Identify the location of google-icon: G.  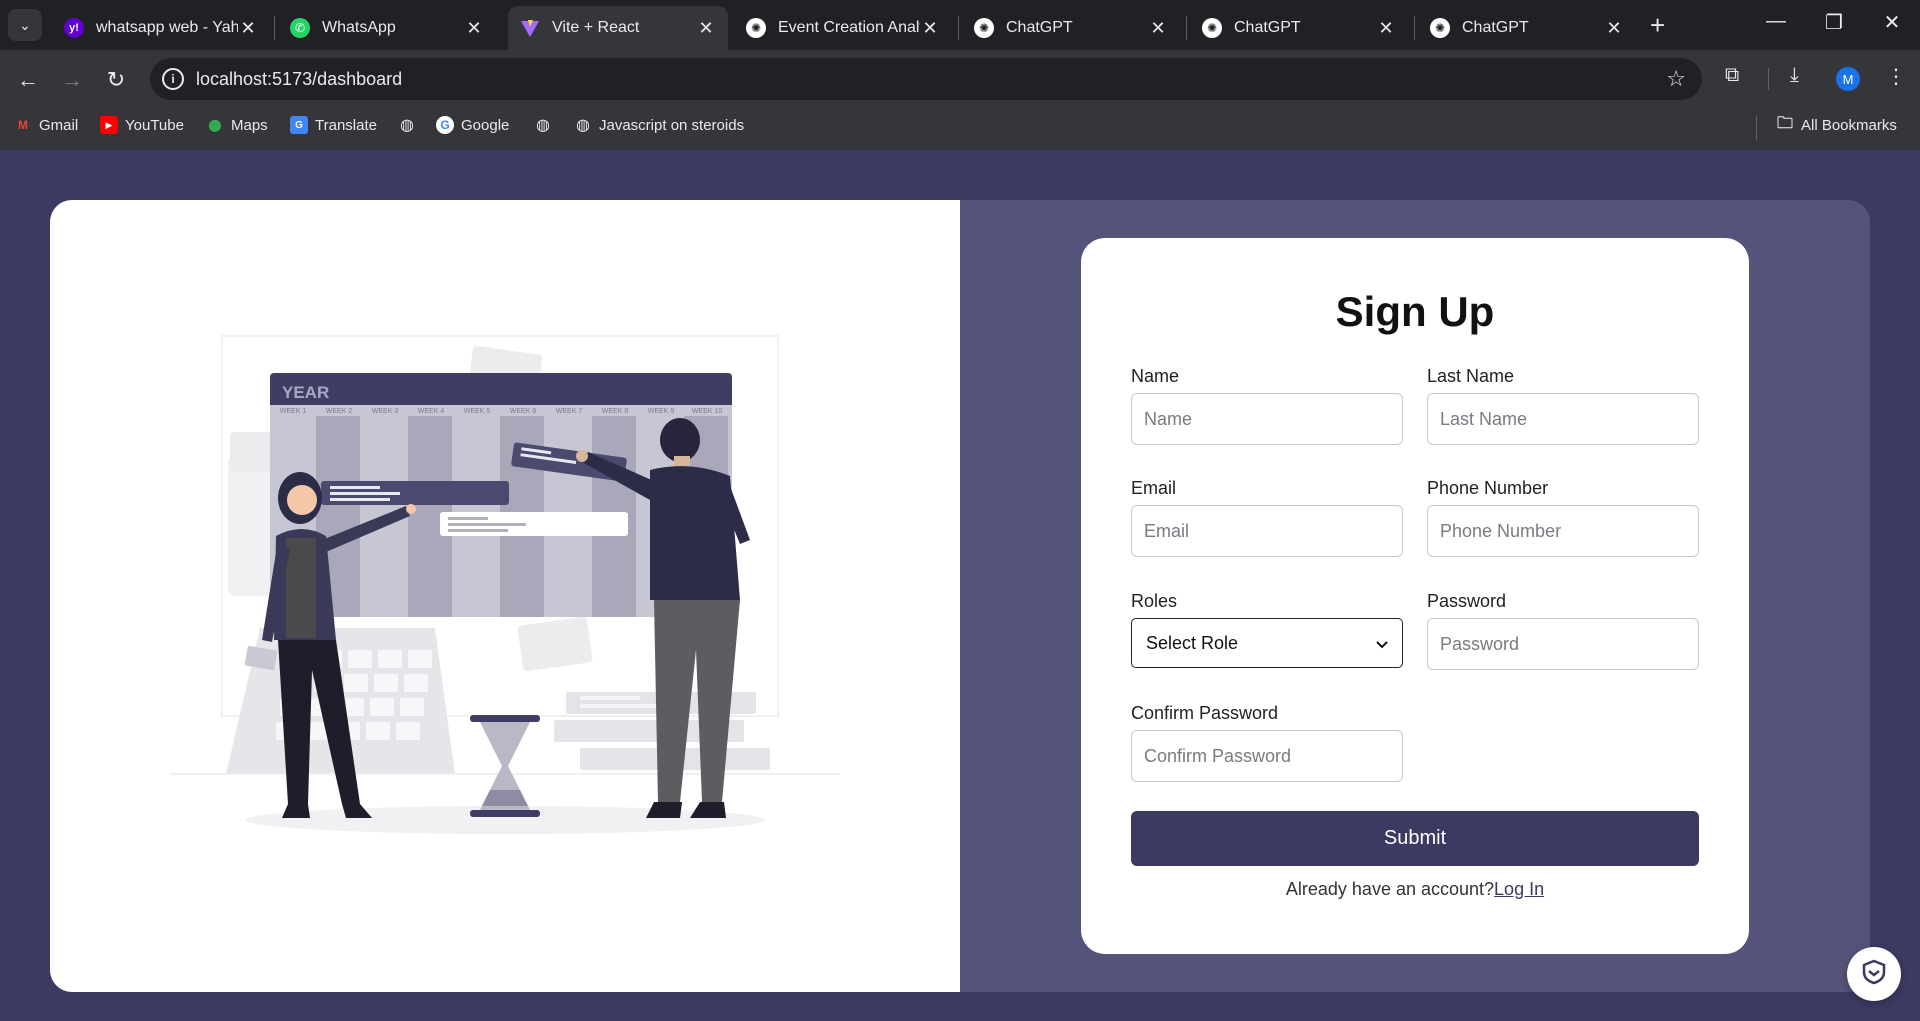
(445, 125).